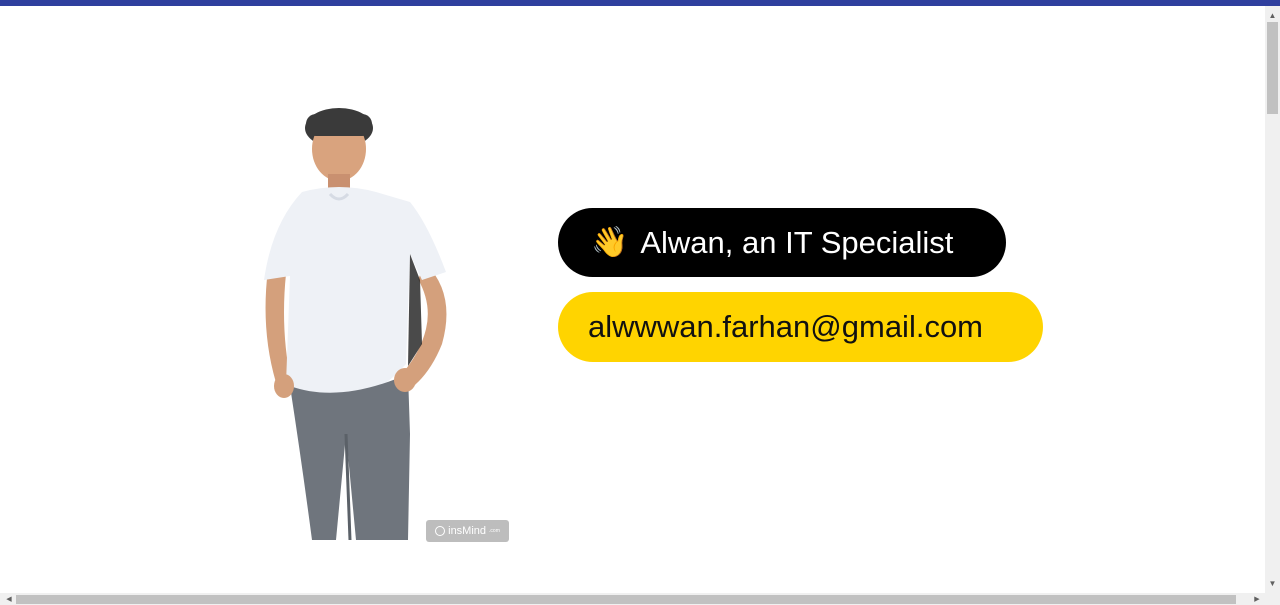 The height and width of the screenshot is (605, 1280). Describe the element at coordinates (797, 242) in the screenshot. I see `name-text: Alwan, an IT Specialist` at that location.